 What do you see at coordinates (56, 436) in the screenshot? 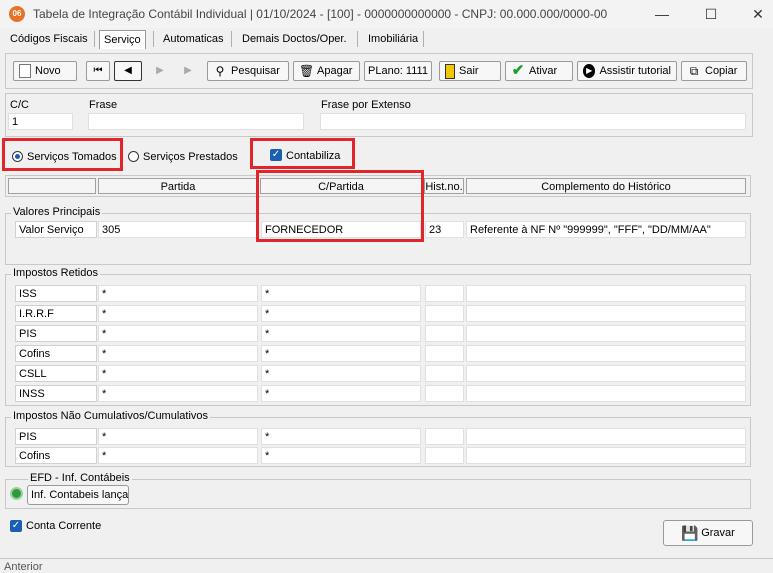
I see `nao-cumulativo-row-label: PIS` at bounding box center [56, 436].